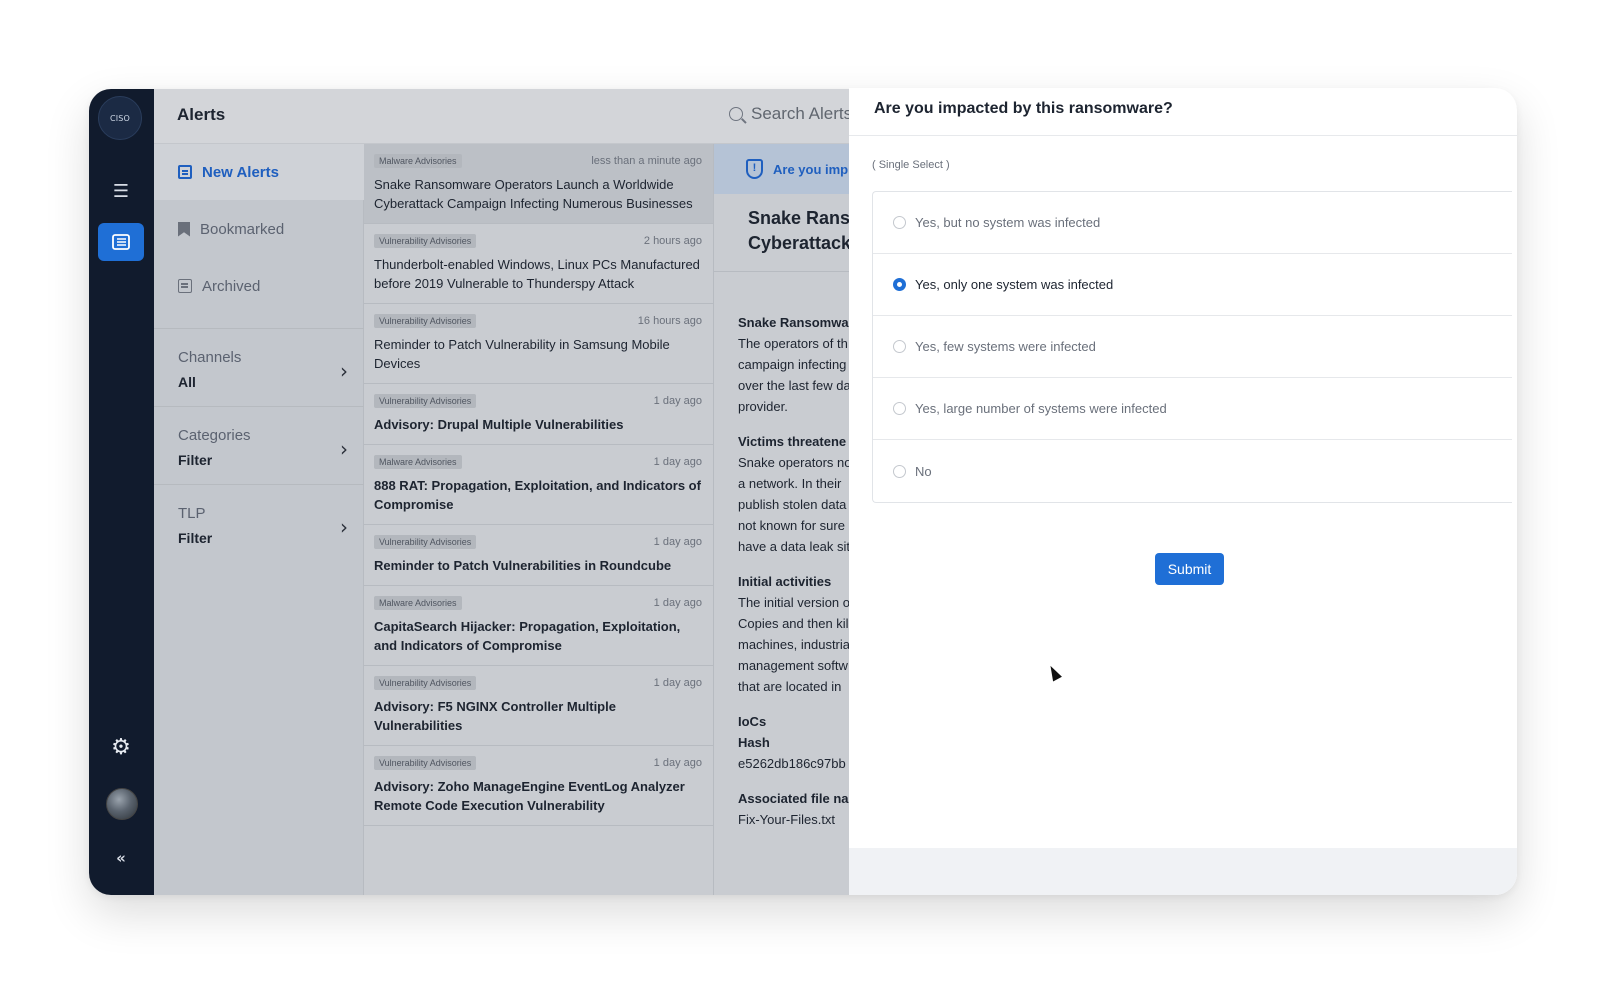  What do you see at coordinates (120, 118) in the screenshot?
I see `brand-logo: CISO` at bounding box center [120, 118].